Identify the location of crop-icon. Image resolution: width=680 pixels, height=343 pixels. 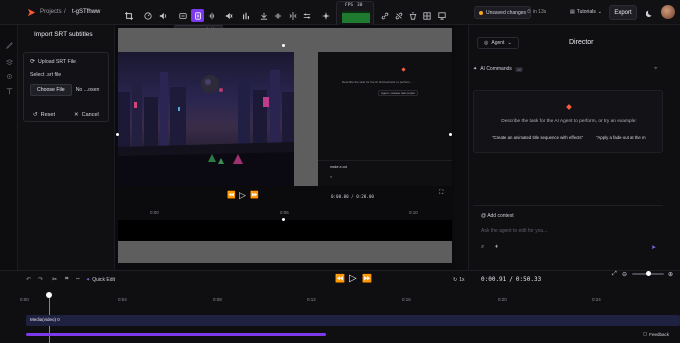
(129, 16).